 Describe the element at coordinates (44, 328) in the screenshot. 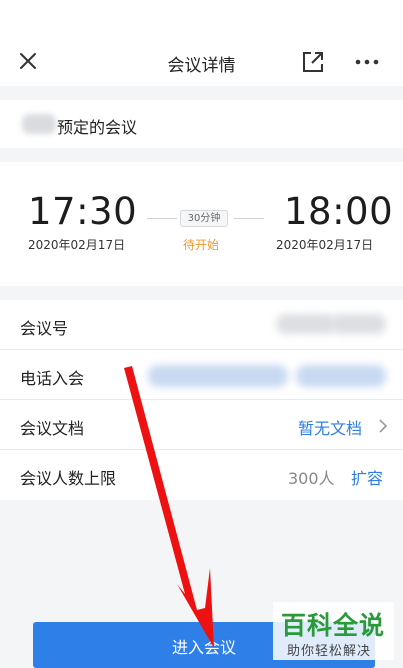

I see `meeting-id-label: 会议号` at that location.